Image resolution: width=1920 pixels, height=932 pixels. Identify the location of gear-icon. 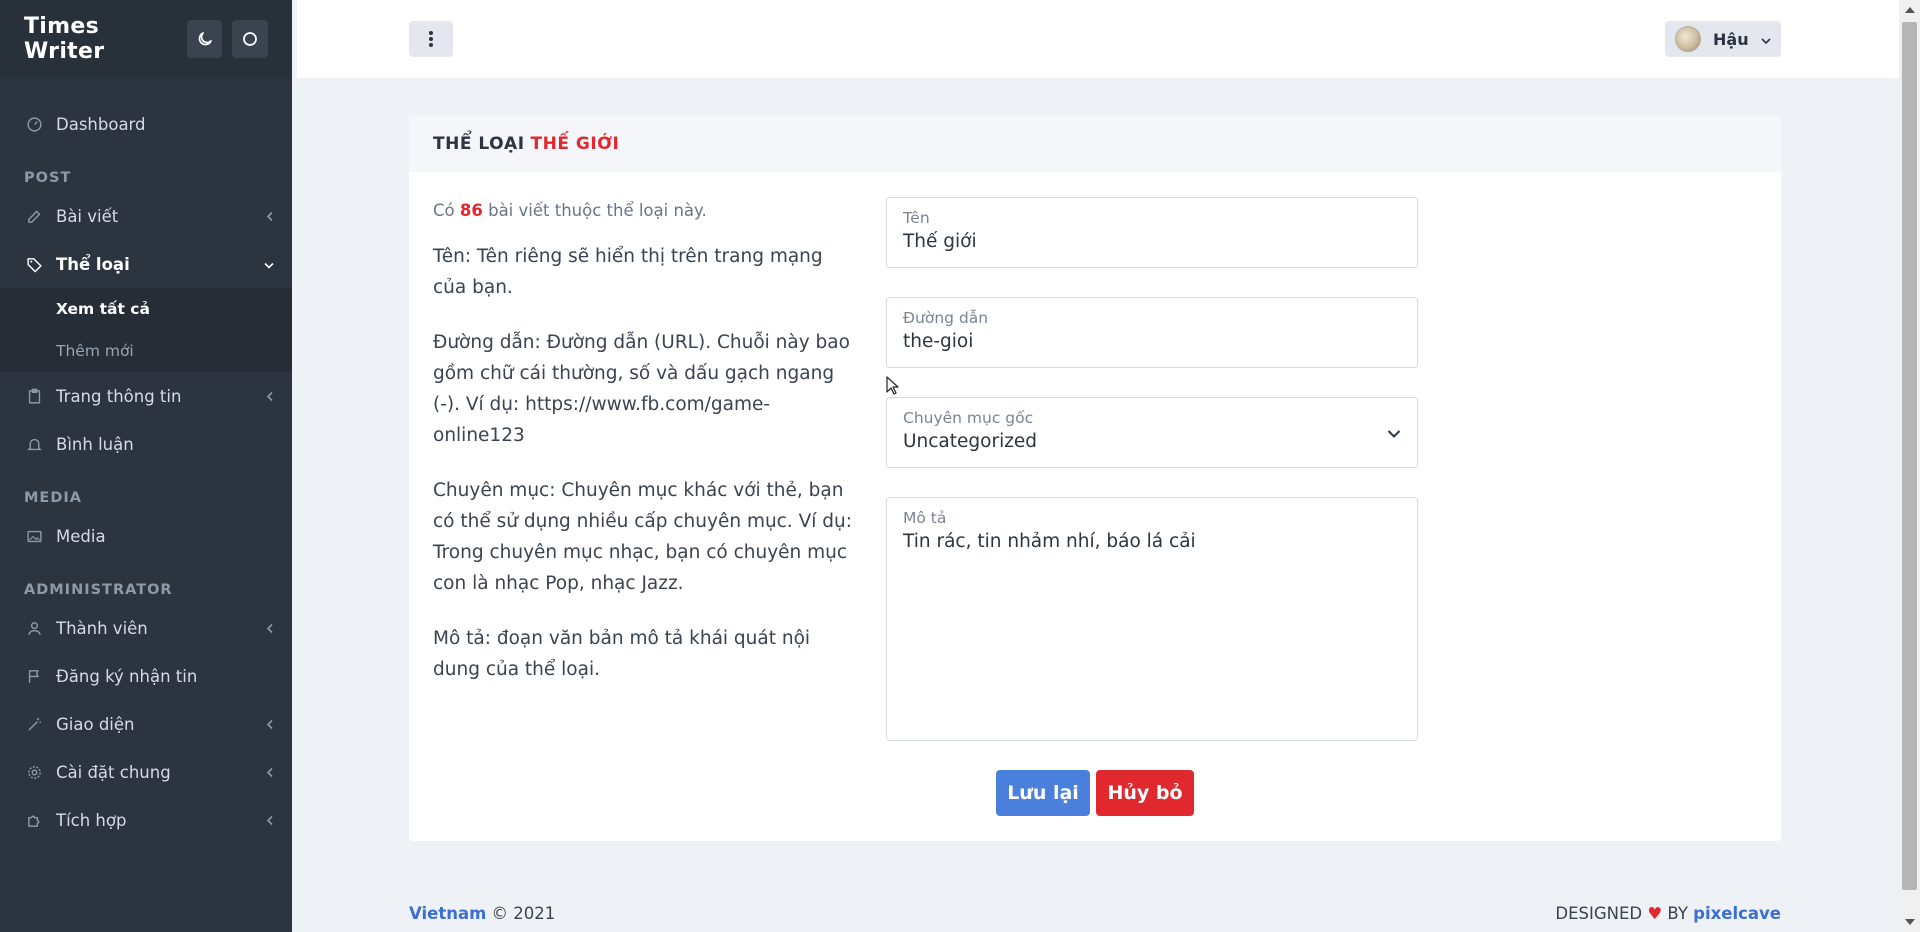
(34, 772).